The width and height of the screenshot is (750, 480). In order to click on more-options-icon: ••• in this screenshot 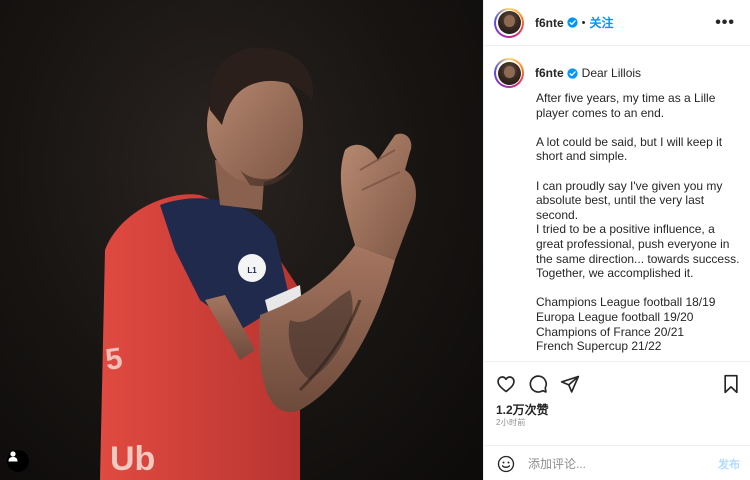, I will do `click(725, 23)`.